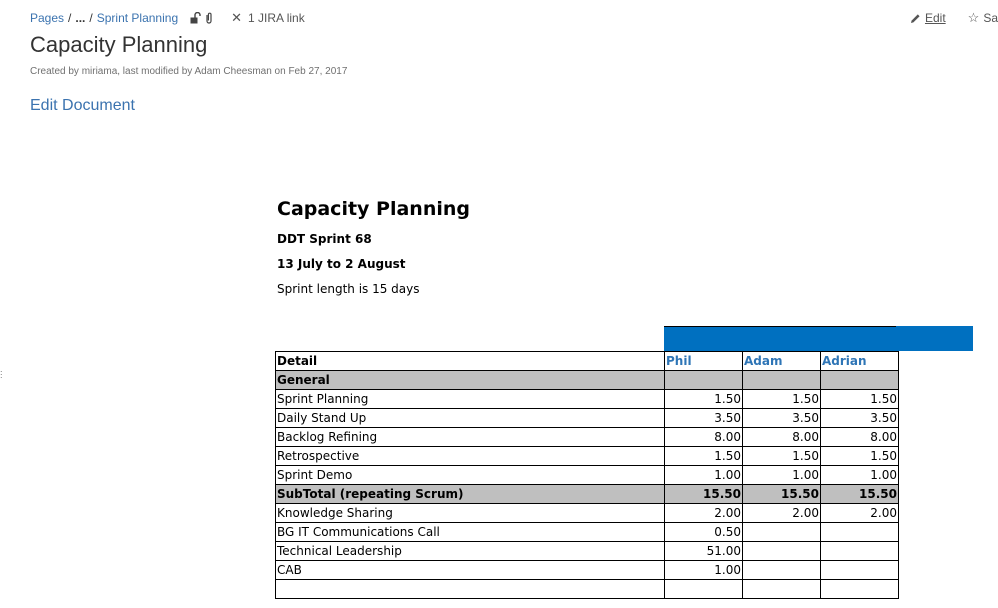  Describe the element at coordinates (470, 513) in the screenshot. I see `table-cell-label: Knowledge Sharing` at that location.